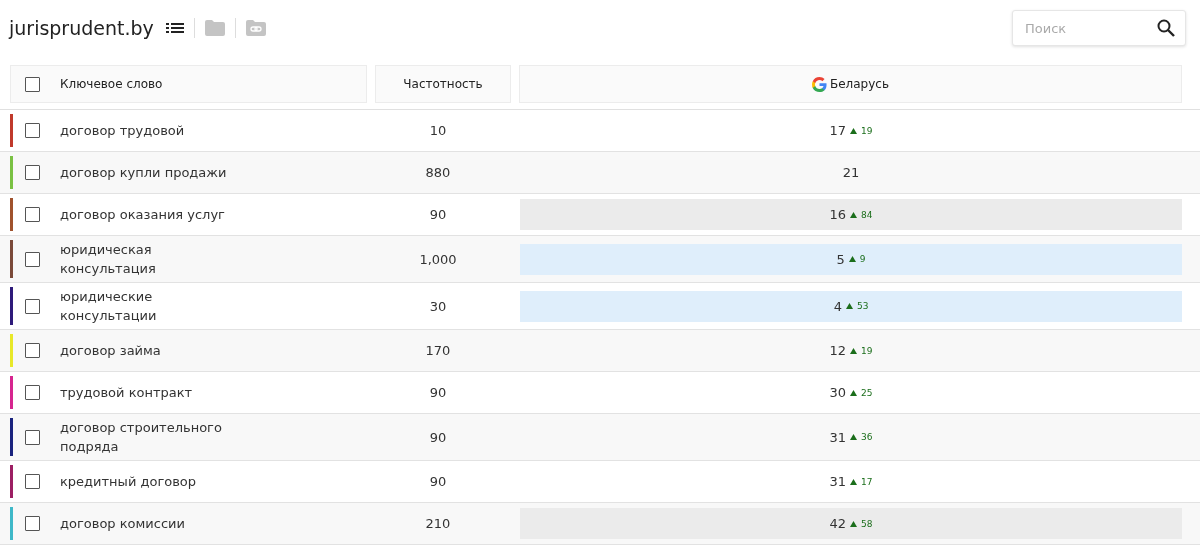 This screenshot has width=1200, height=548. What do you see at coordinates (111, 351) in the screenshot?
I see `keyword-cell-text: договор займа` at bounding box center [111, 351].